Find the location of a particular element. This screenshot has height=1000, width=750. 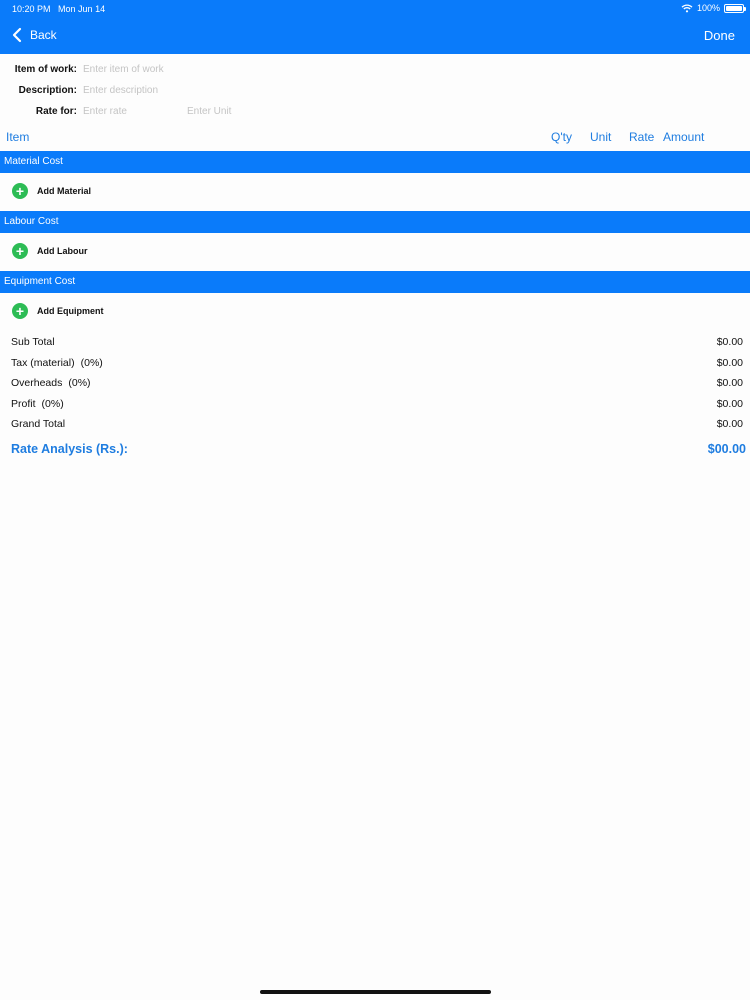

column-item: Item is located at coordinates (18, 137).